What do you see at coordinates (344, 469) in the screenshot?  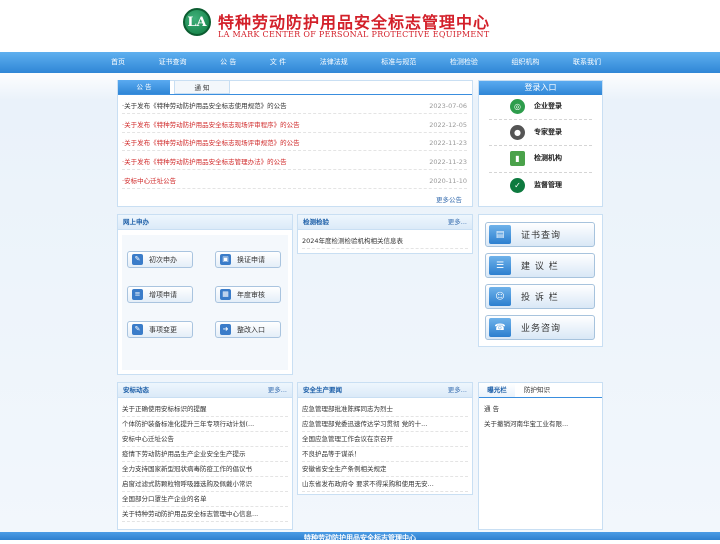 I see `safety-item-text: 安徽省安全生产条例相关规定` at bounding box center [344, 469].